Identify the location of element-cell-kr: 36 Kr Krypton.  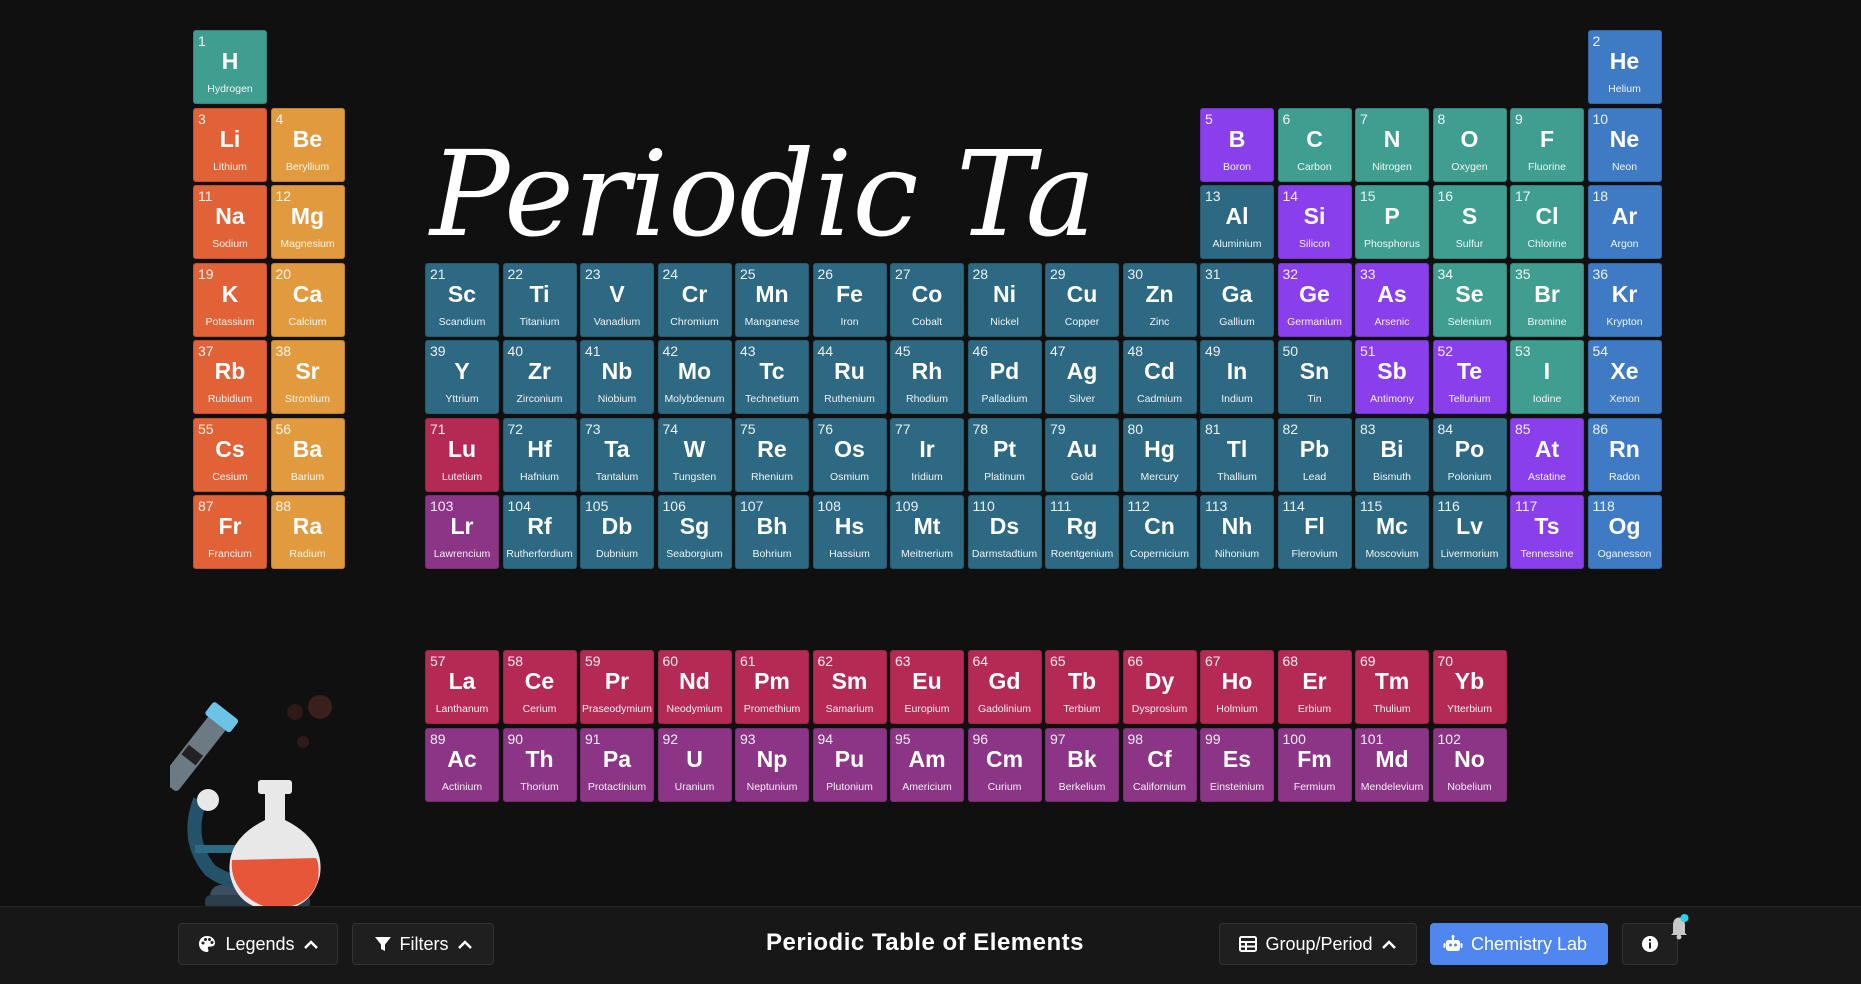
(1624, 299).